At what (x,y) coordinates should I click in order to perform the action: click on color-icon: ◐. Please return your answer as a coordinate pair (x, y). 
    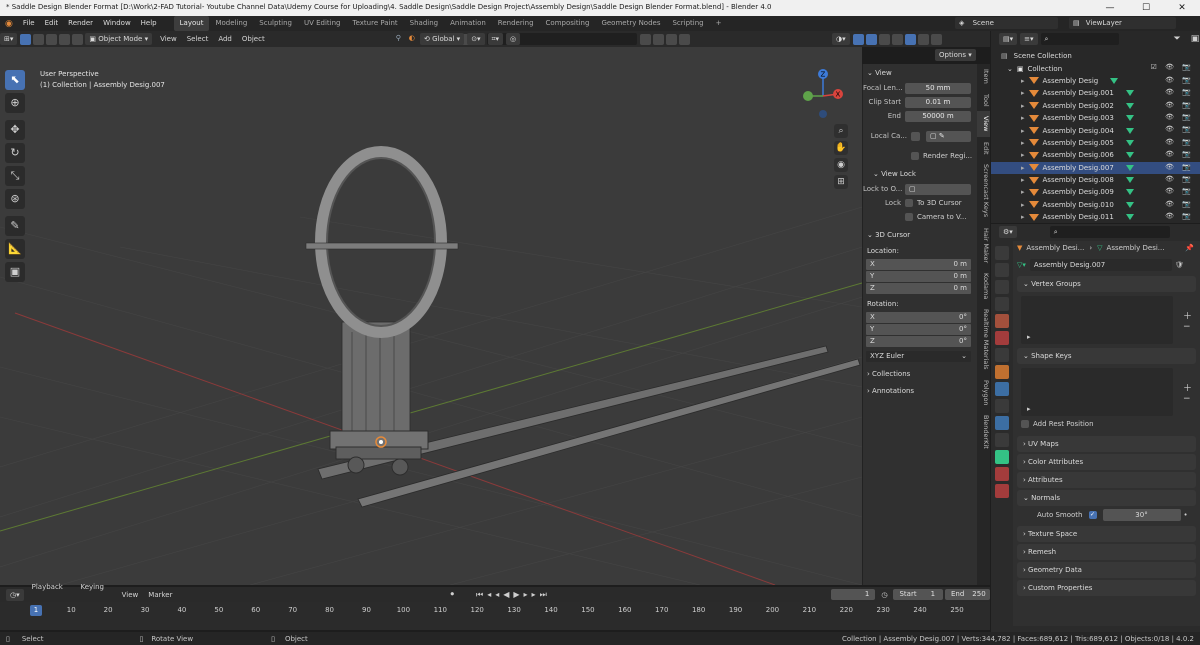
    Looking at the image, I should click on (414, 39).